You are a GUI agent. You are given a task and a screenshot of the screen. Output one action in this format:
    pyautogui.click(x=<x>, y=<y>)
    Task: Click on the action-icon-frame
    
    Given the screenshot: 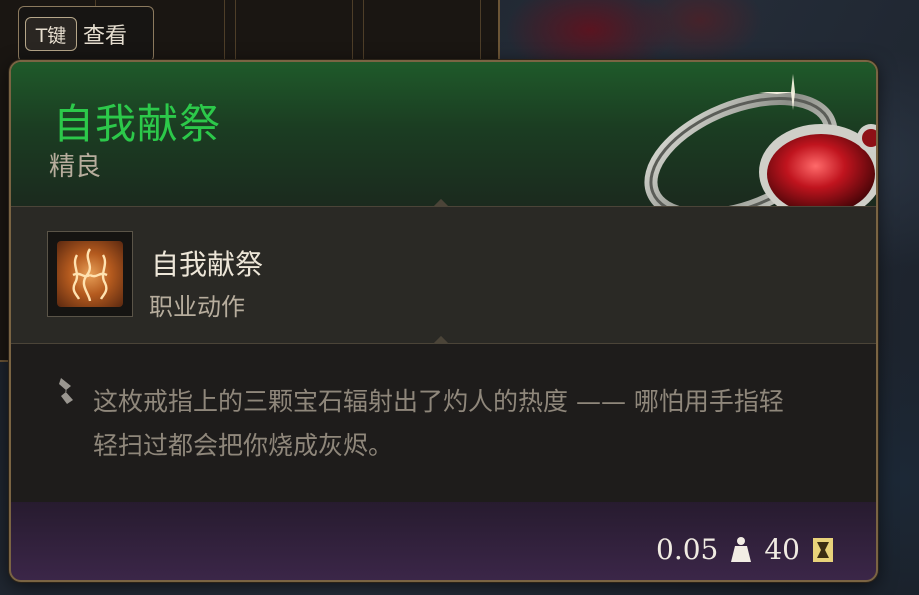 What is the action you would take?
    pyautogui.click(x=90, y=274)
    